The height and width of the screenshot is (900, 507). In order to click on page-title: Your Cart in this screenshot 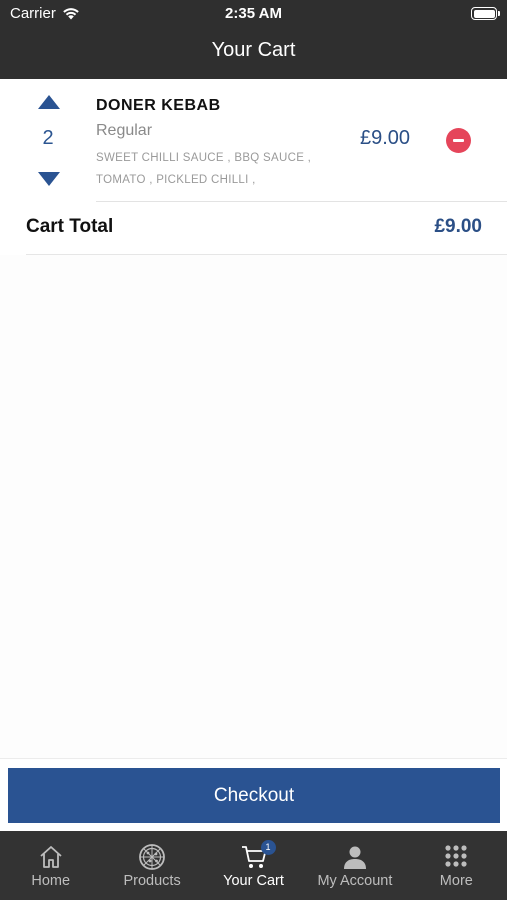, I will do `click(253, 50)`.